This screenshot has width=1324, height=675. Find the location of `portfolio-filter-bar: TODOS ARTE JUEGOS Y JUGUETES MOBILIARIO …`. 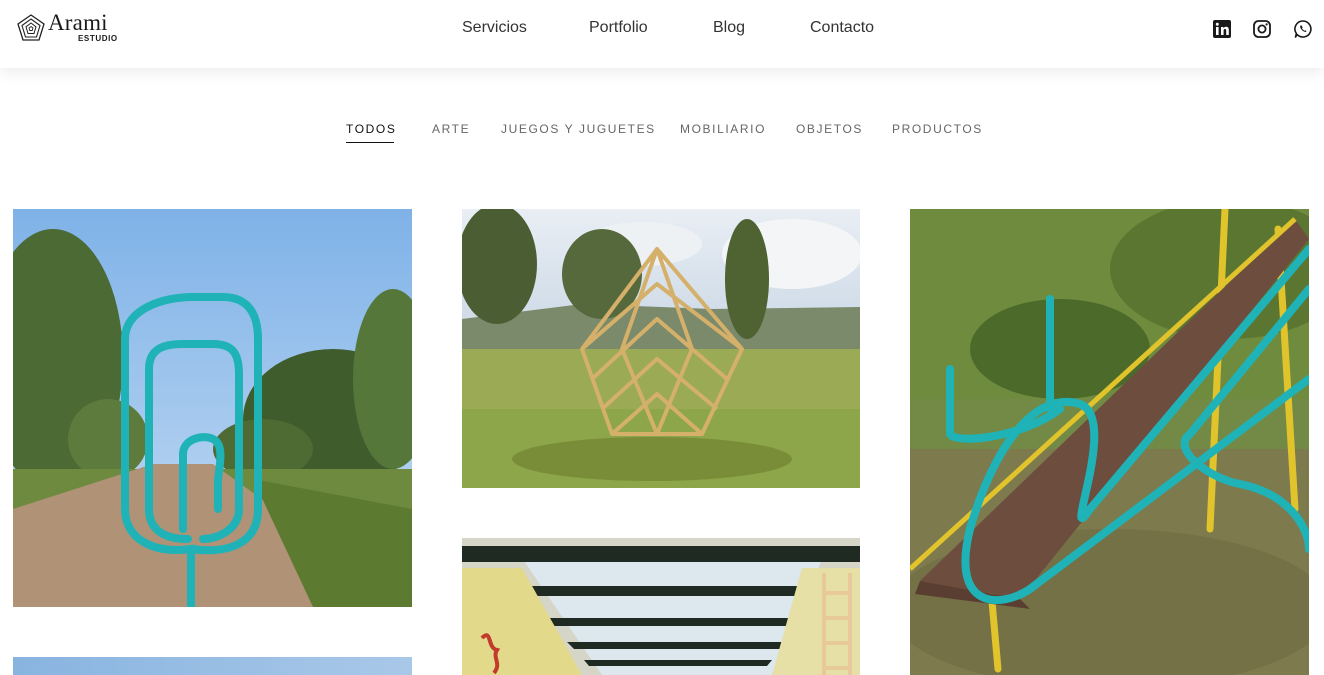

portfolio-filter-bar: TODOS ARTE JUEGOS Y JUGUETES MOBILIARIO … is located at coordinates (662, 133).